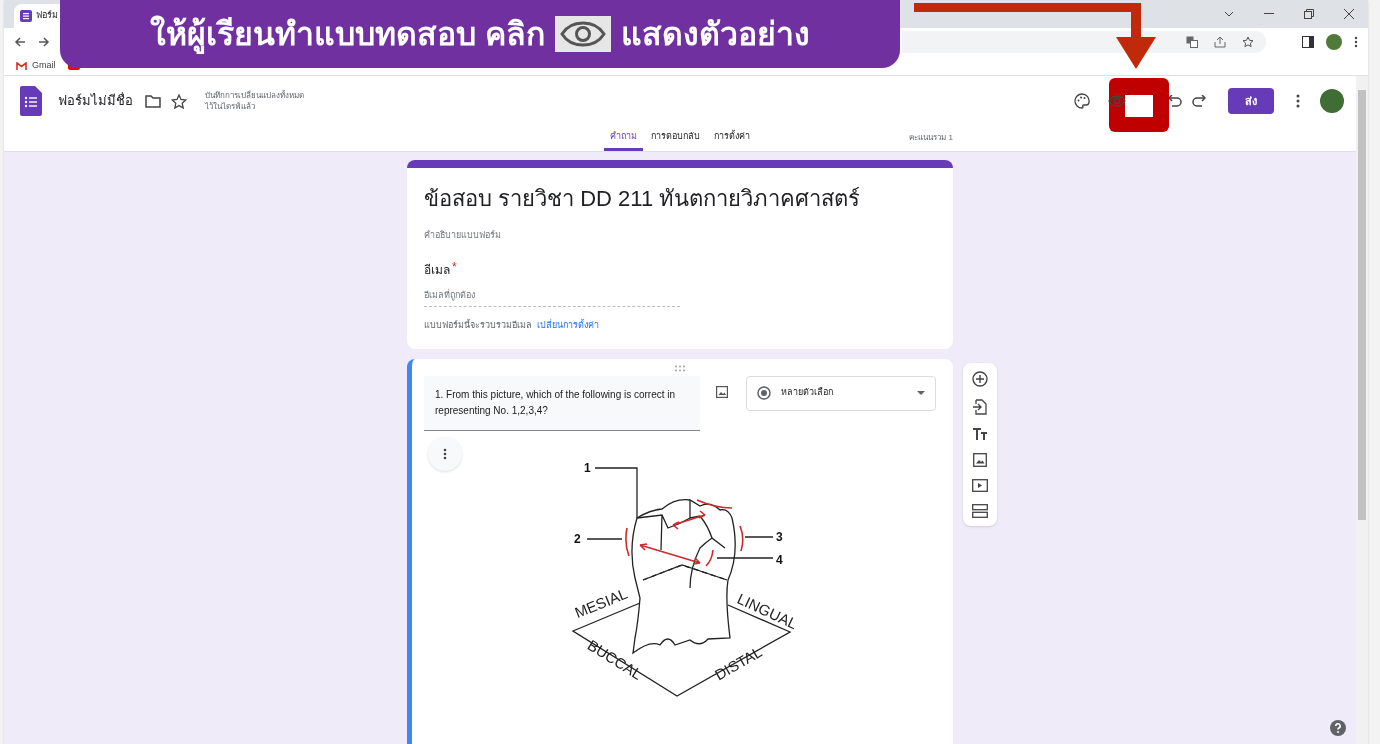 Image resolution: width=1380 pixels, height=744 pixels. What do you see at coordinates (552, 297) in the screenshot?
I see `email-input: อีเมลที่ถูกต้อง` at bounding box center [552, 297].